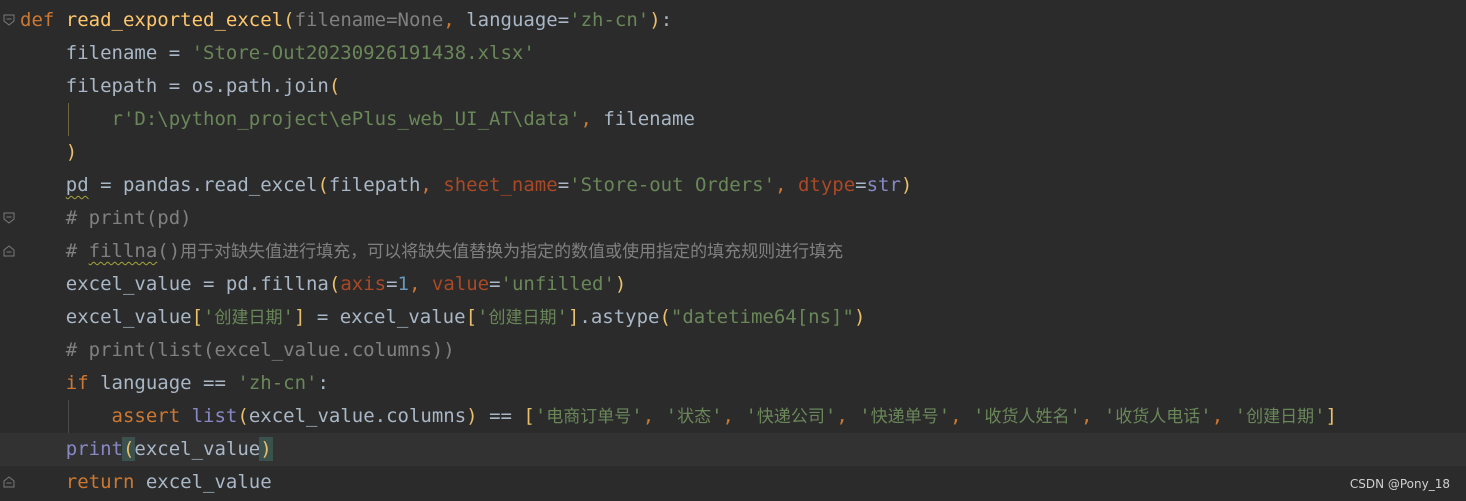  Describe the element at coordinates (500, 416) in the screenshot. I see `code-token: ==` at that location.